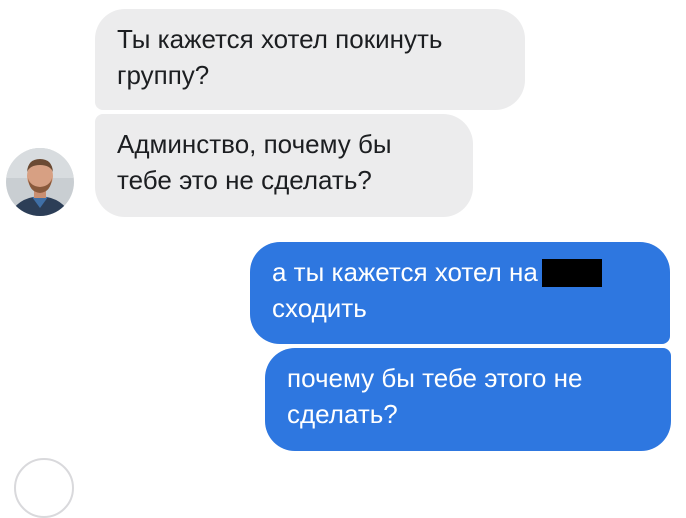 This screenshot has height=518, width=686. Describe the element at coordinates (163, 75) in the screenshot. I see `message-text: группу?` at that location.